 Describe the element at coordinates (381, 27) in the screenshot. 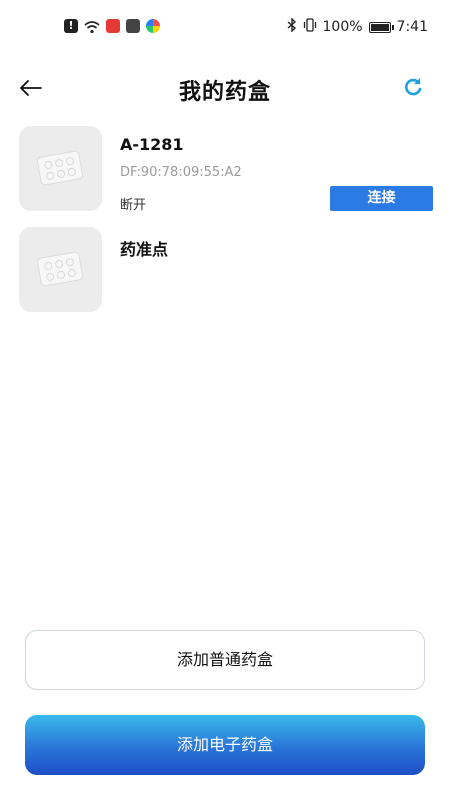

I see `battery-icon` at that location.